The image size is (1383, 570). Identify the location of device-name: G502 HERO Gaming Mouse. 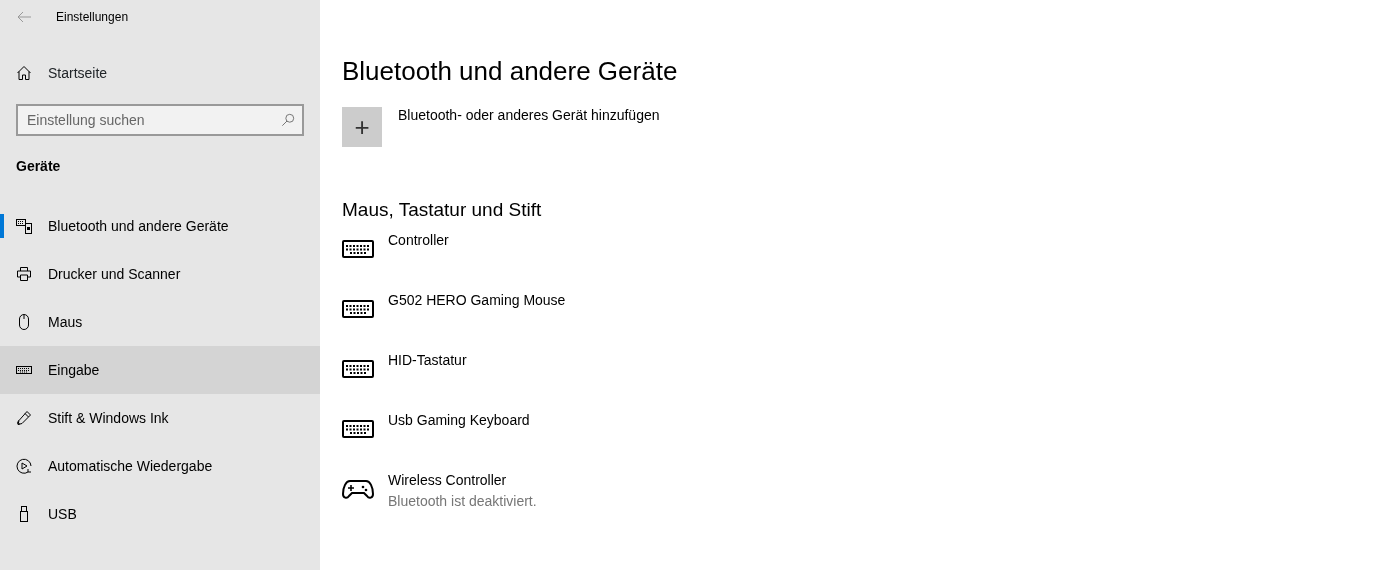
(477, 300).